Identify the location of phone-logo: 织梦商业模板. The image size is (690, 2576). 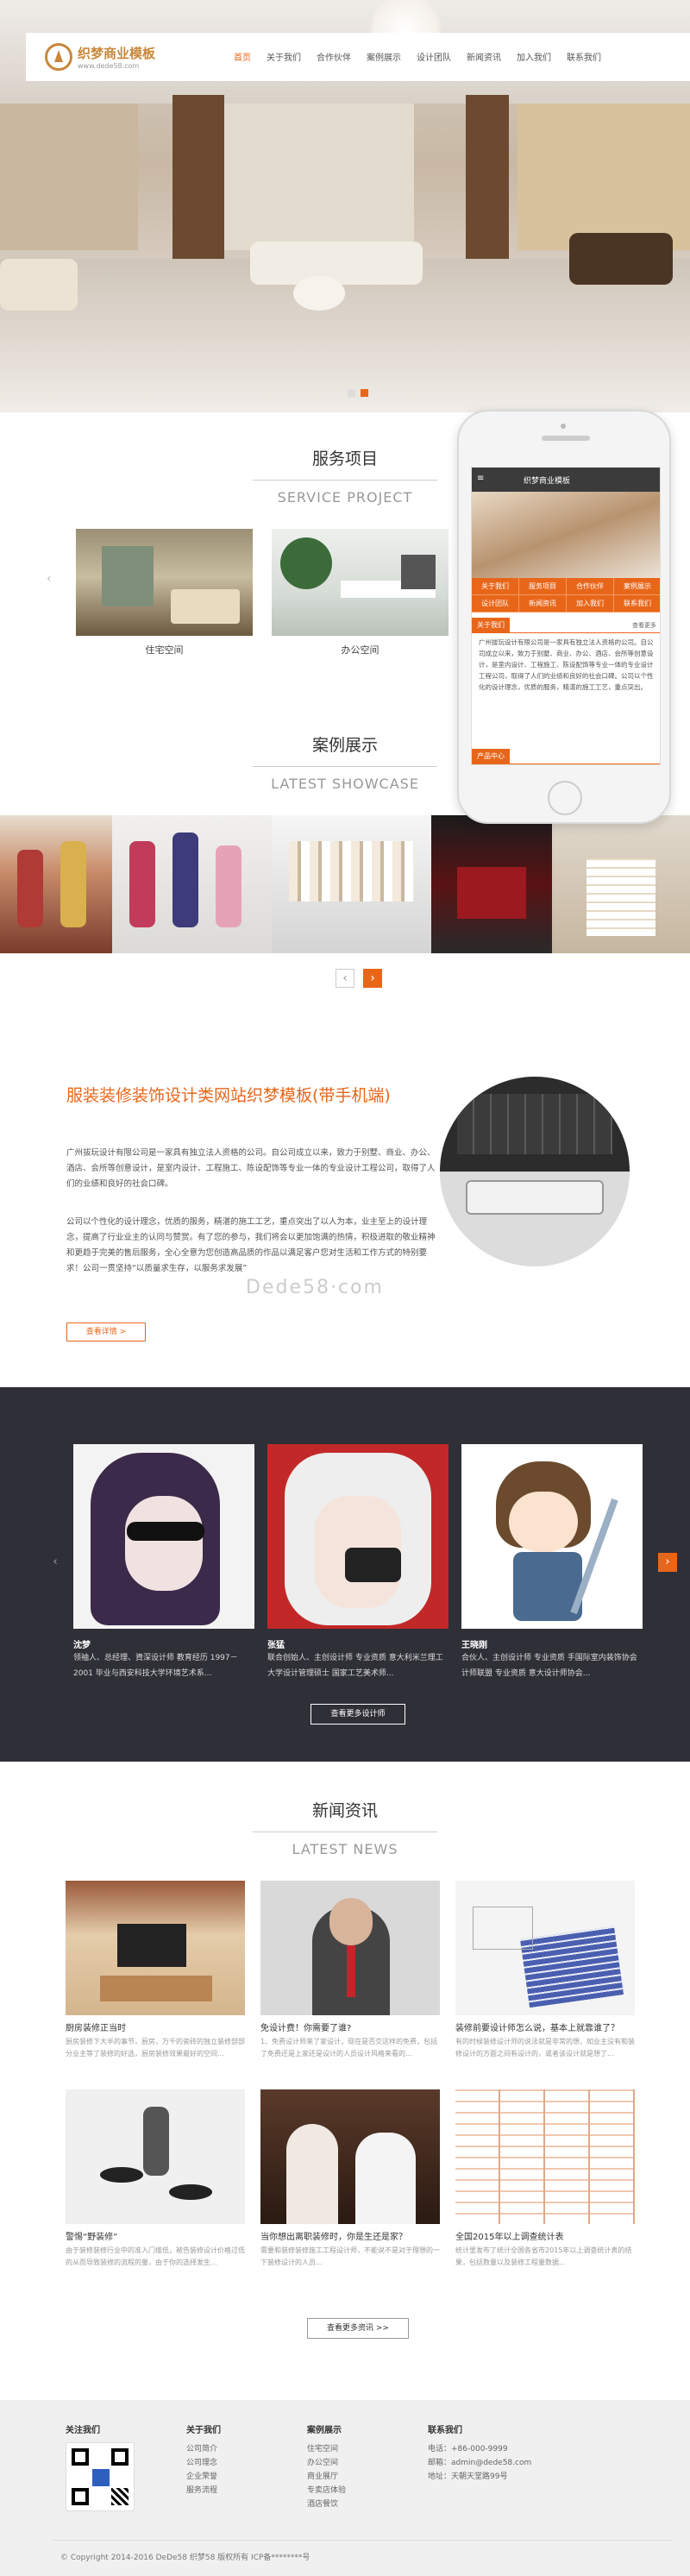
(547, 480).